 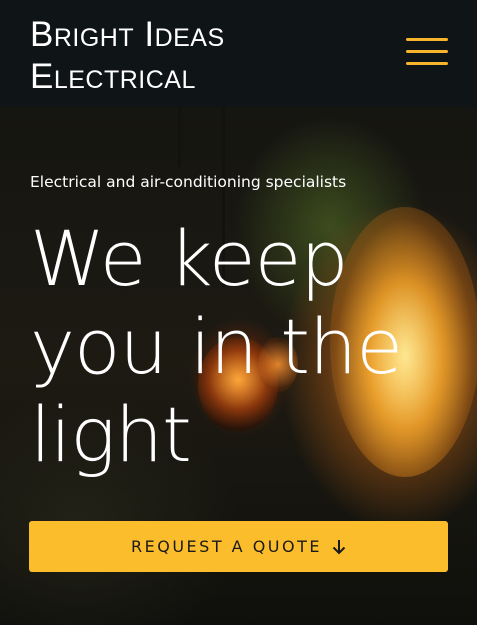 What do you see at coordinates (127, 34) in the screenshot?
I see `brand-line-1: Bright Ideas` at bounding box center [127, 34].